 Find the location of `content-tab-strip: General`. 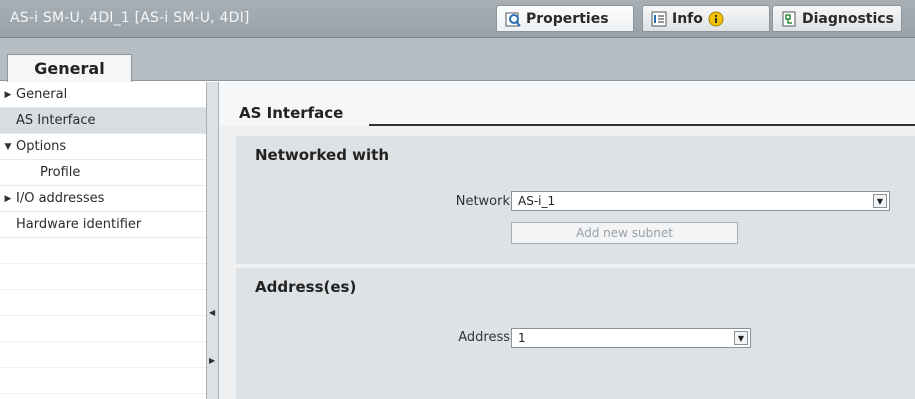

content-tab-strip: General is located at coordinates (457, 60).